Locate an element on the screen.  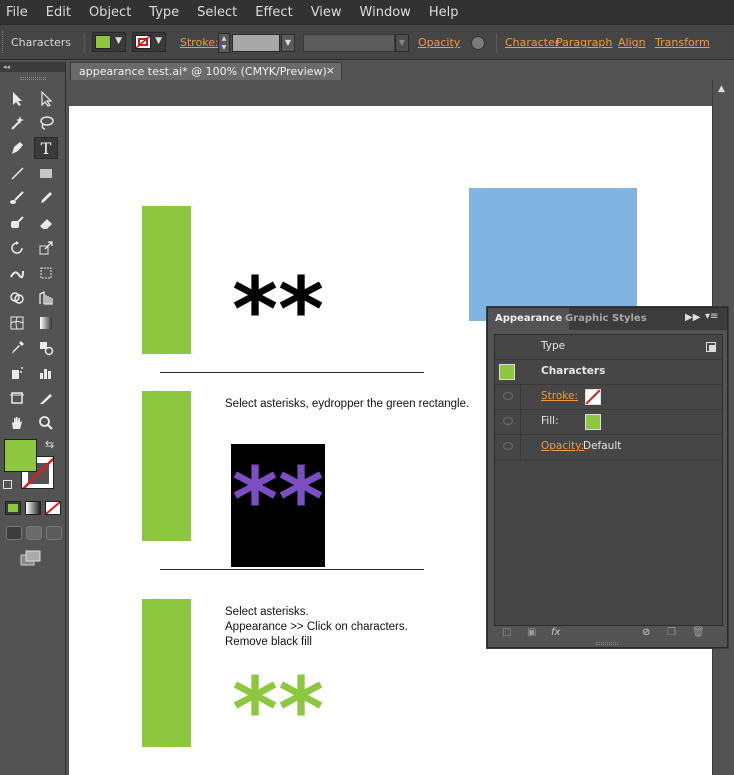
swap-fill-stroke-icon: ⇆ is located at coordinates (49, 444).